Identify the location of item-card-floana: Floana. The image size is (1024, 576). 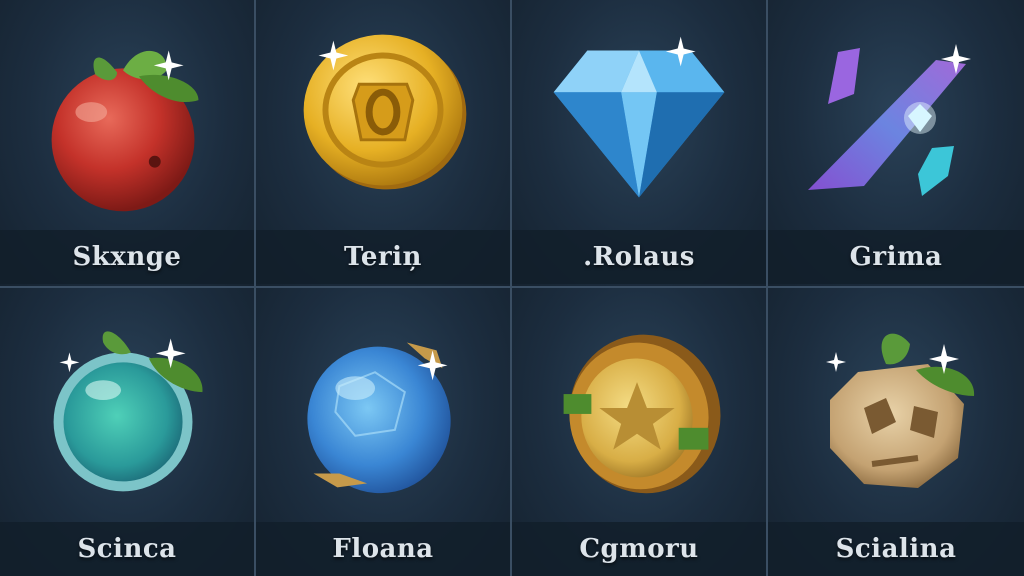
(384, 432).